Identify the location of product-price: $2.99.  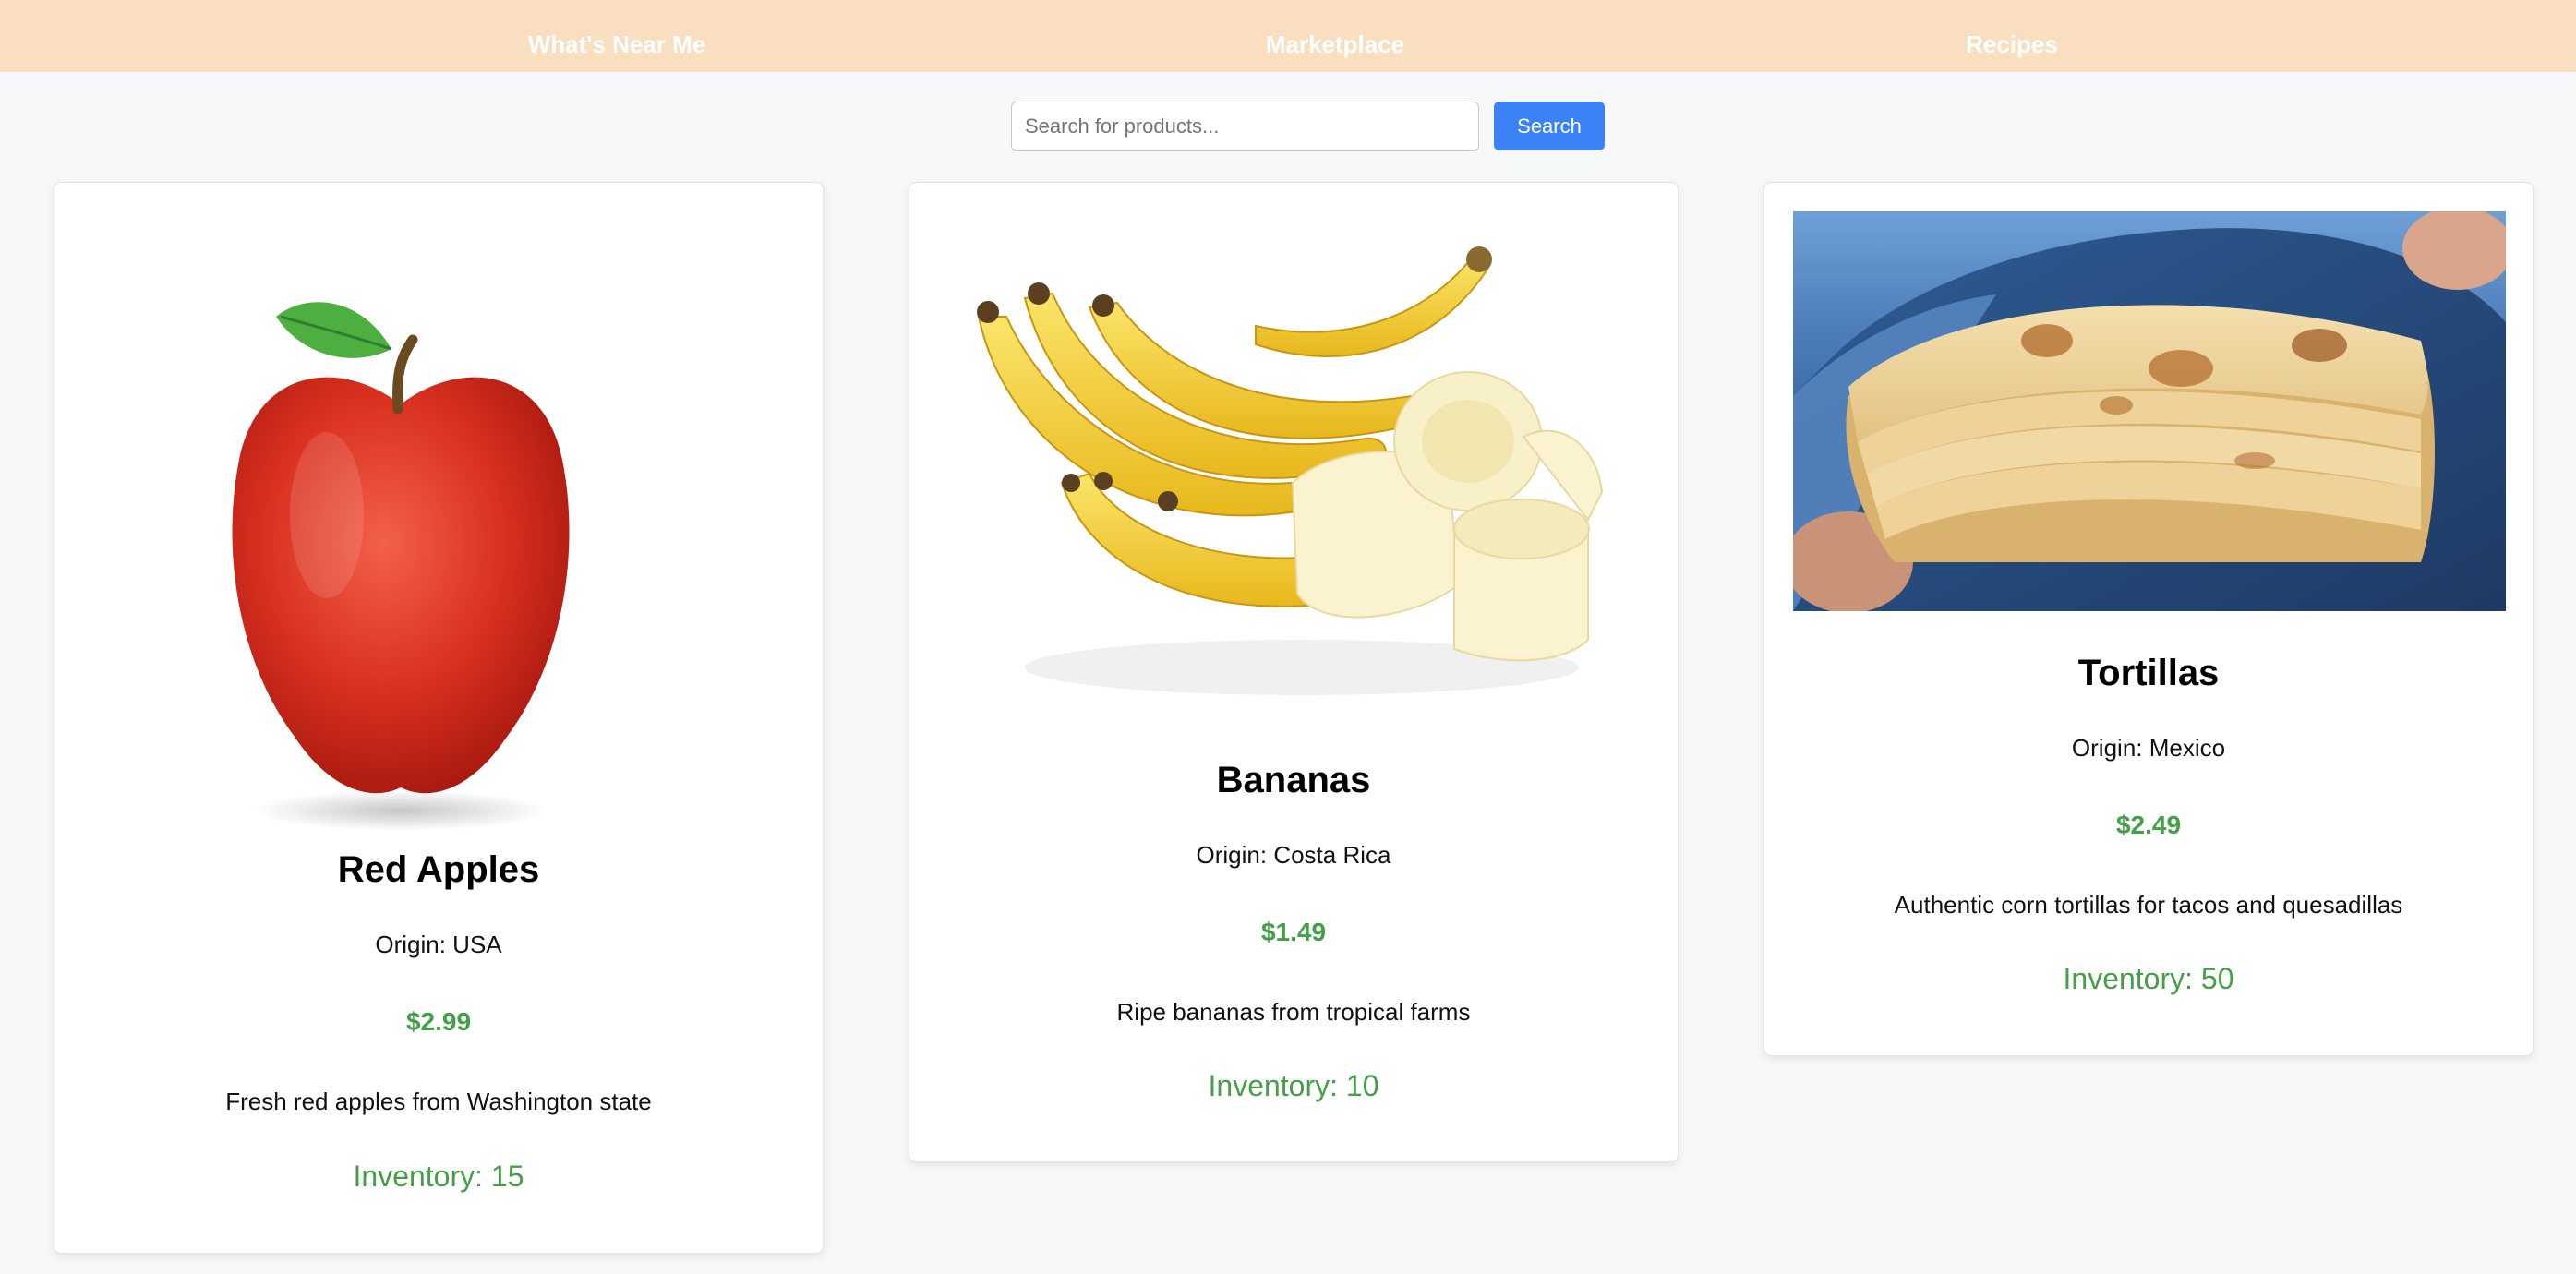
(438, 1022).